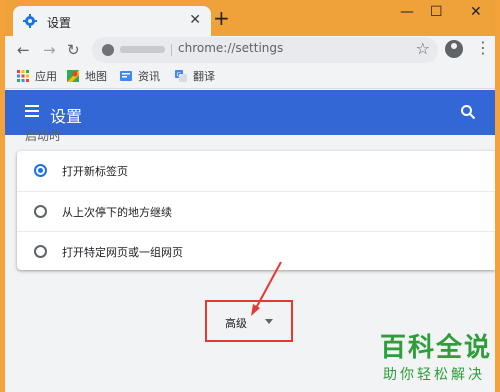 The height and width of the screenshot is (392, 500). What do you see at coordinates (96, 76) in the screenshot?
I see `bookmark-label: 地图` at bounding box center [96, 76].